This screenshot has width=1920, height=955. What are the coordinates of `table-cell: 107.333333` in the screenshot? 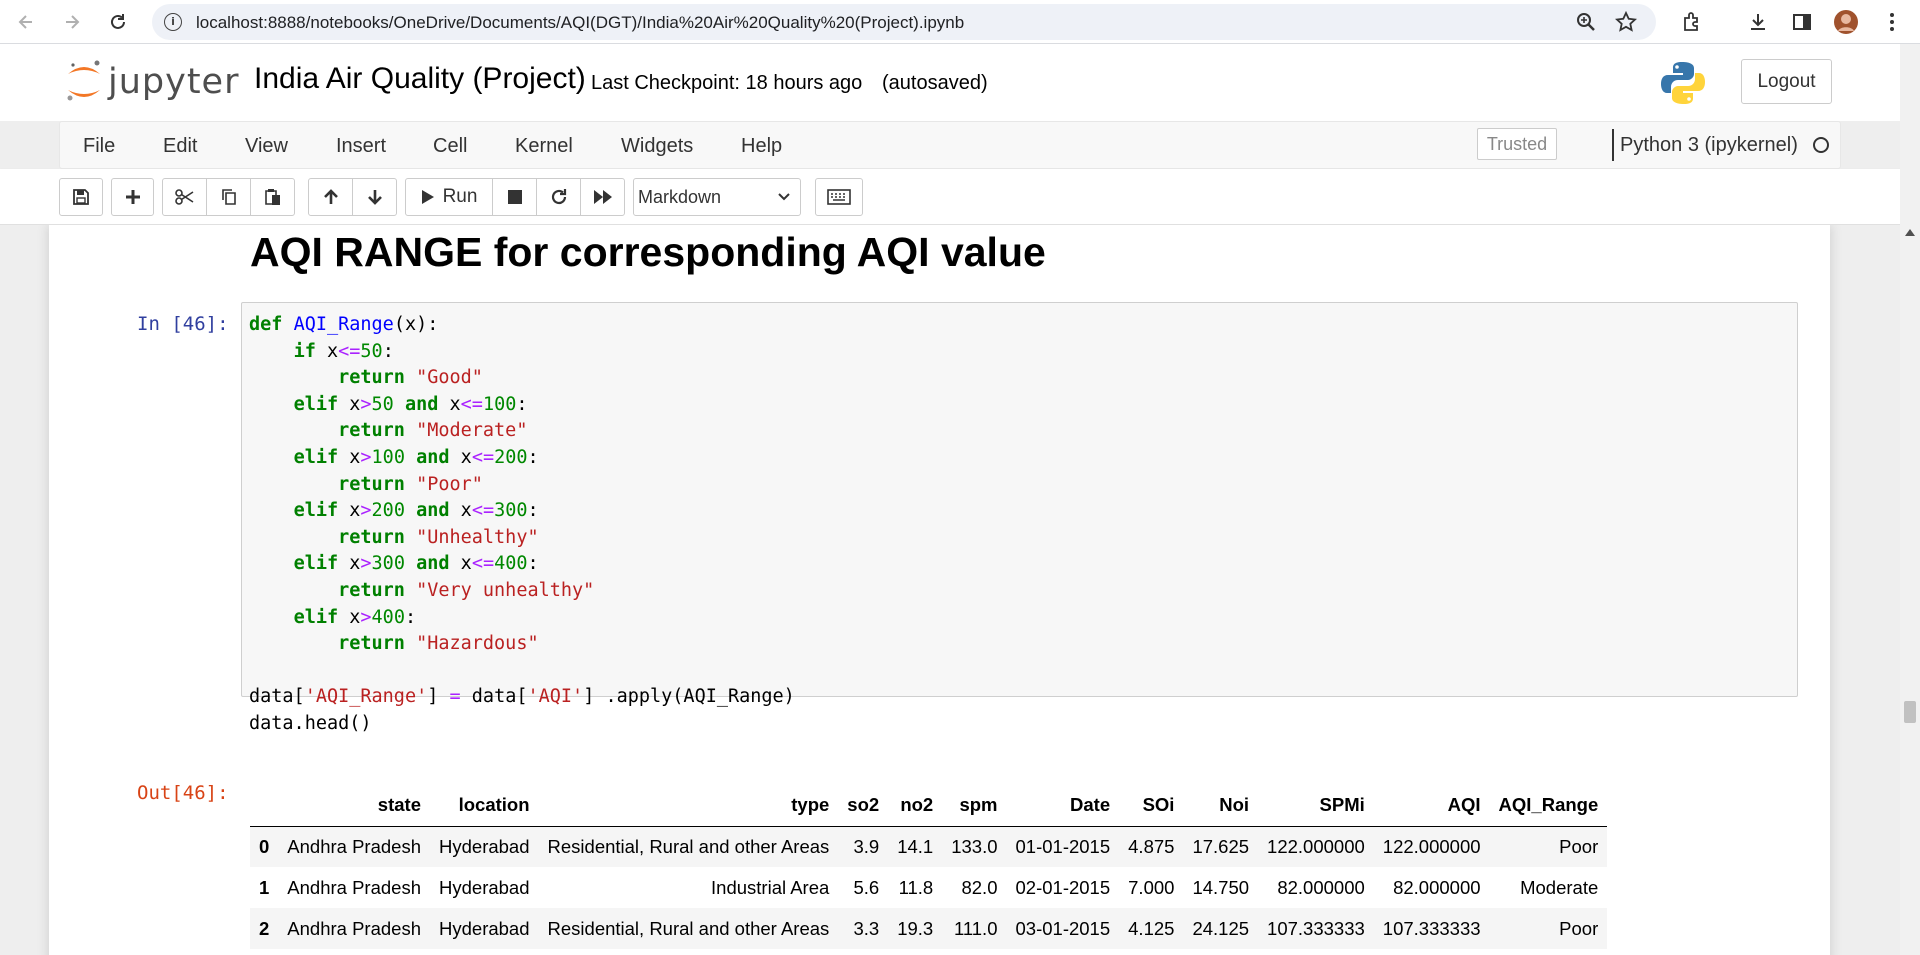 It's located at (1431, 928).